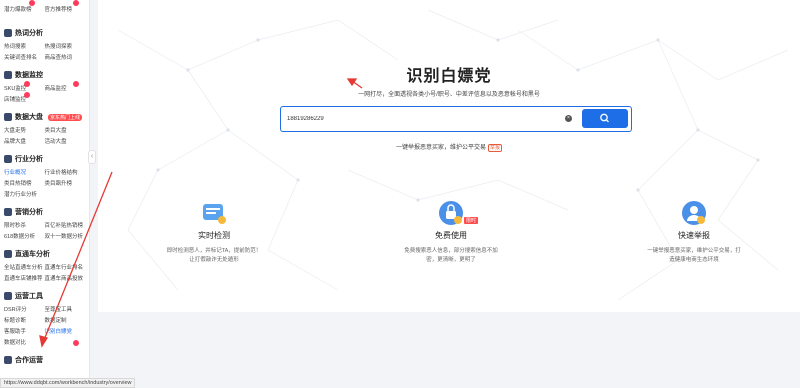  What do you see at coordinates (65, 46) in the screenshot?
I see `sidebar-item-keyword-explore: 热搜词探索` at bounding box center [65, 46].